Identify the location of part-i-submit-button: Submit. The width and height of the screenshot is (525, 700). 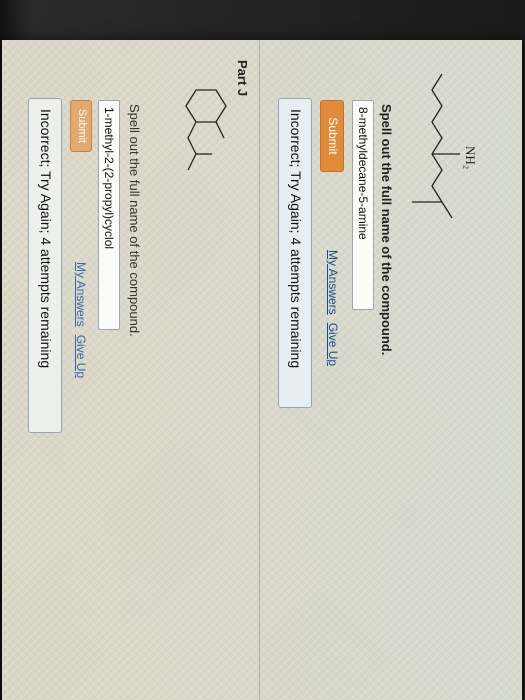
(332, 136).